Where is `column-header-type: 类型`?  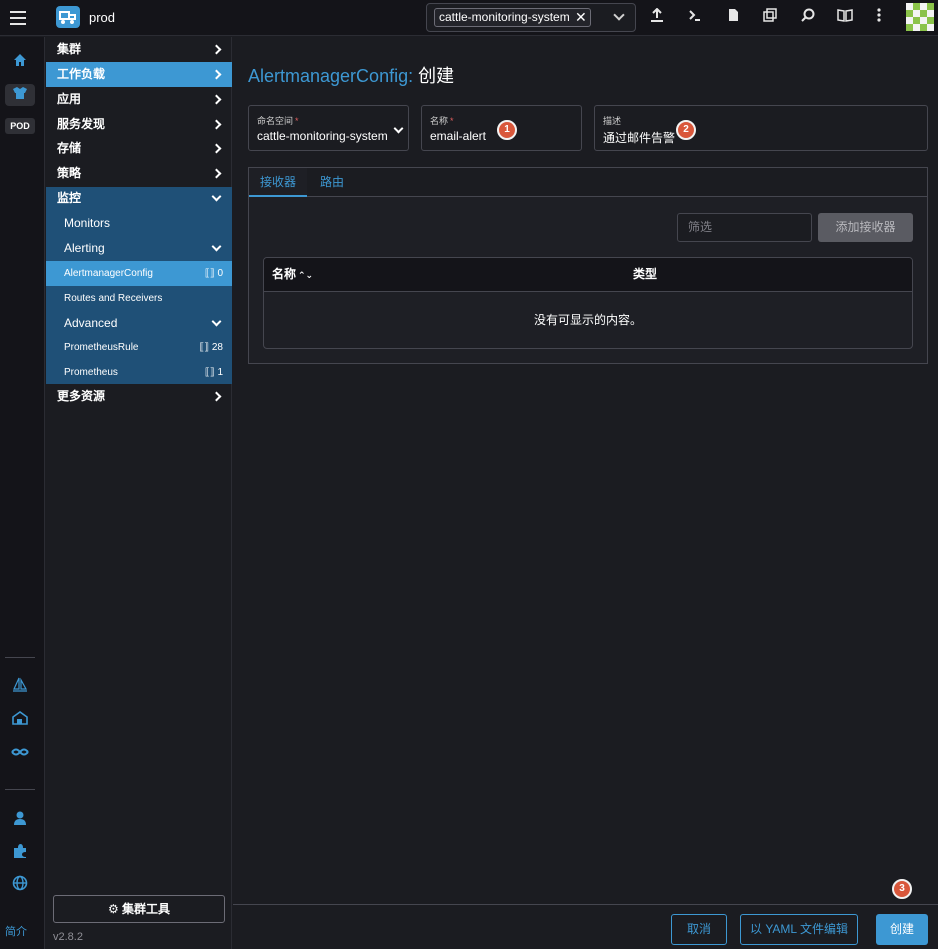 column-header-type: 类型 is located at coordinates (645, 274).